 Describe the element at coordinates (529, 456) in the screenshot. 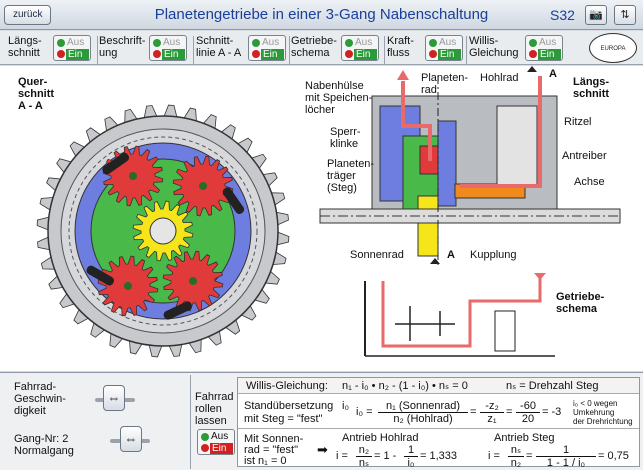

I see `equals-sign: =` at that location.